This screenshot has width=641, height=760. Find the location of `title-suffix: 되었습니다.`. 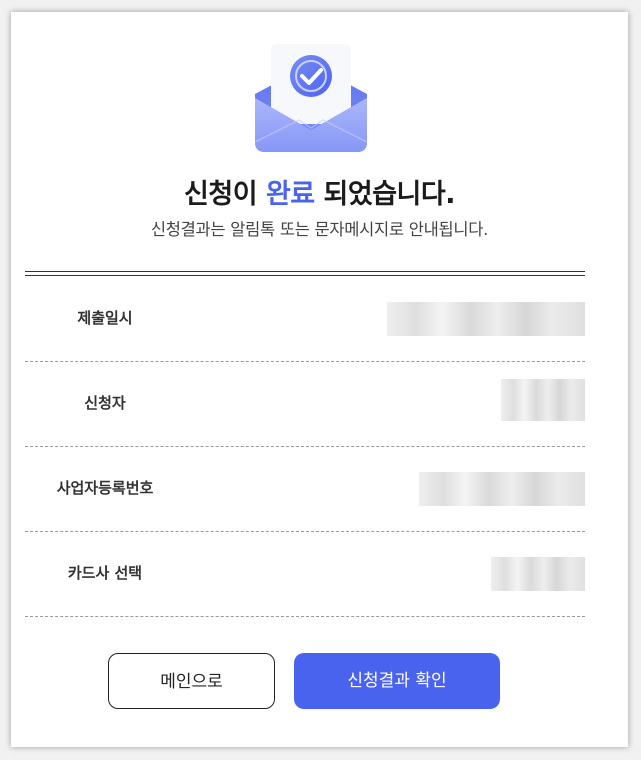

title-suffix: 되었습니다. is located at coordinates (385, 194).